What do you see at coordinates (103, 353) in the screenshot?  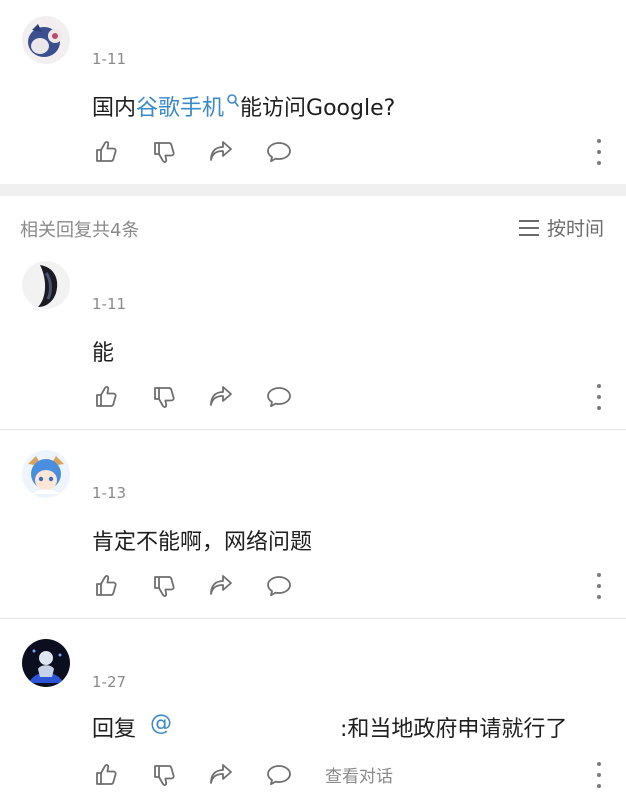 I see `reply-text: 能` at bounding box center [103, 353].